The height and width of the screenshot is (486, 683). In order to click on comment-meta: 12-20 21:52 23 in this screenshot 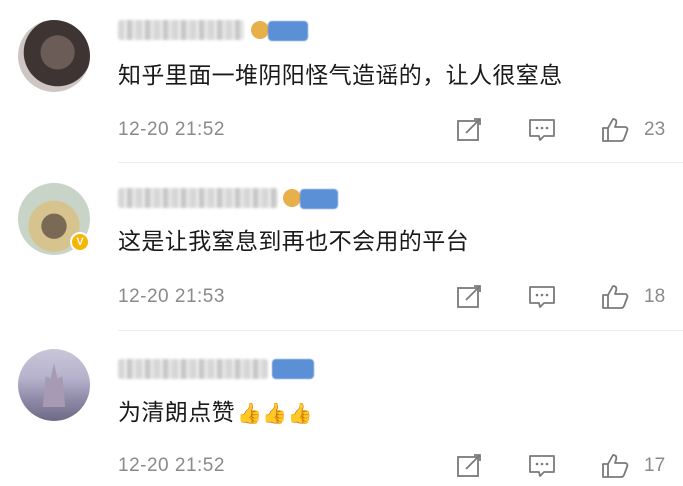, I will do `click(341, 130)`.